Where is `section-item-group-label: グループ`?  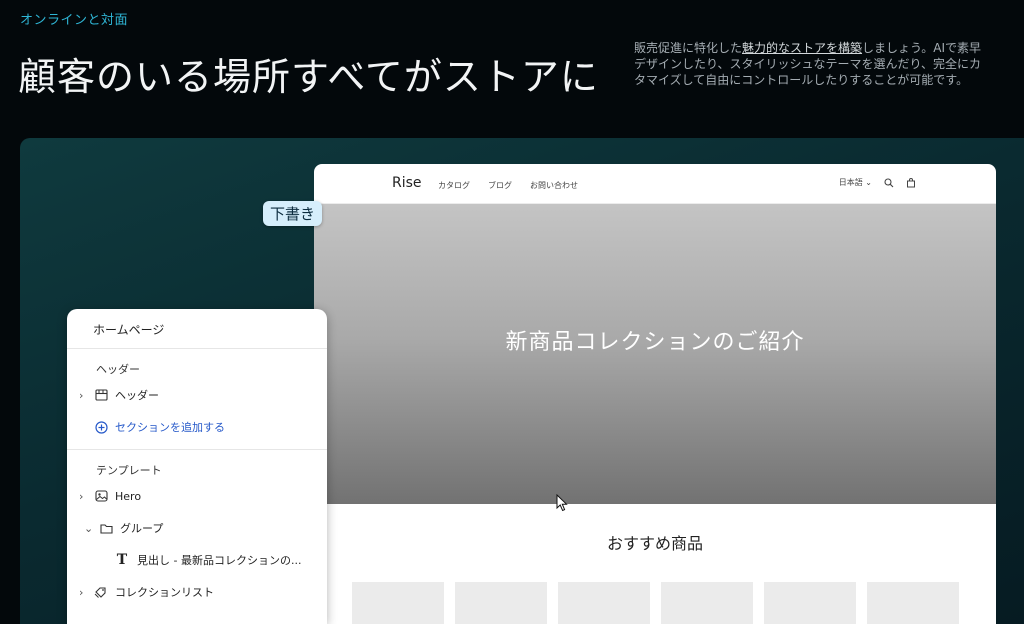 section-item-group-label: グループ is located at coordinates (142, 528).